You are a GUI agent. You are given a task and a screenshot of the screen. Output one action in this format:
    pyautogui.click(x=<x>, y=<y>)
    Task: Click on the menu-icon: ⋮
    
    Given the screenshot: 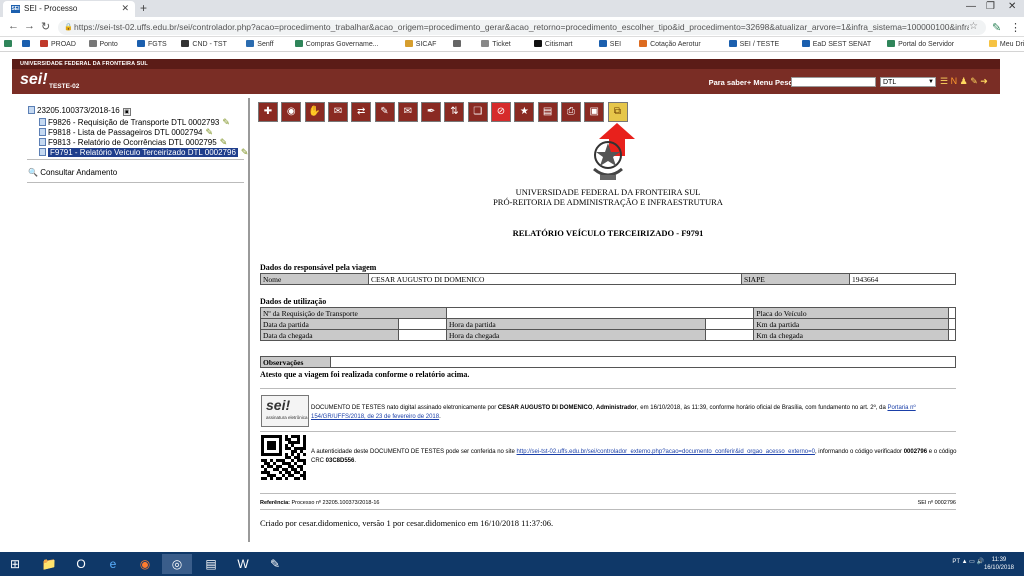 What is the action you would take?
    pyautogui.click(x=1015, y=27)
    